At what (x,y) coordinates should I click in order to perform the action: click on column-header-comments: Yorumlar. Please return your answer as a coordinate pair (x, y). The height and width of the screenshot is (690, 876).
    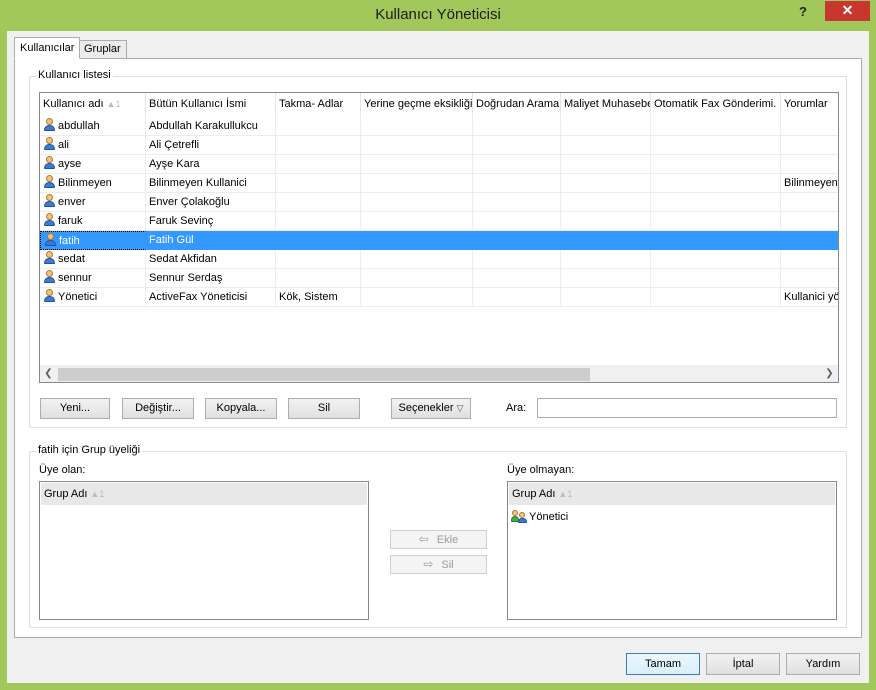
    Looking at the image, I should click on (809, 104).